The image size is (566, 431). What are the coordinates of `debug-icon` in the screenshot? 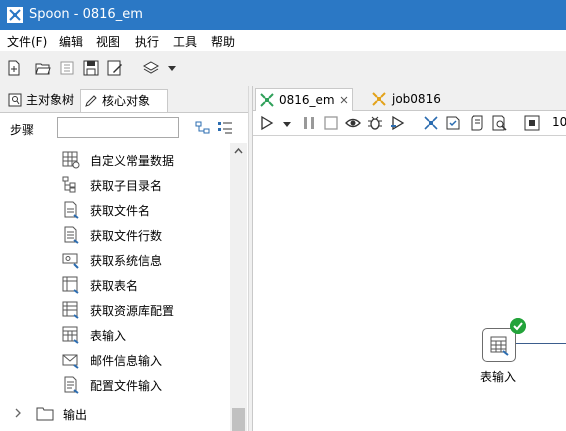 It's located at (375, 123).